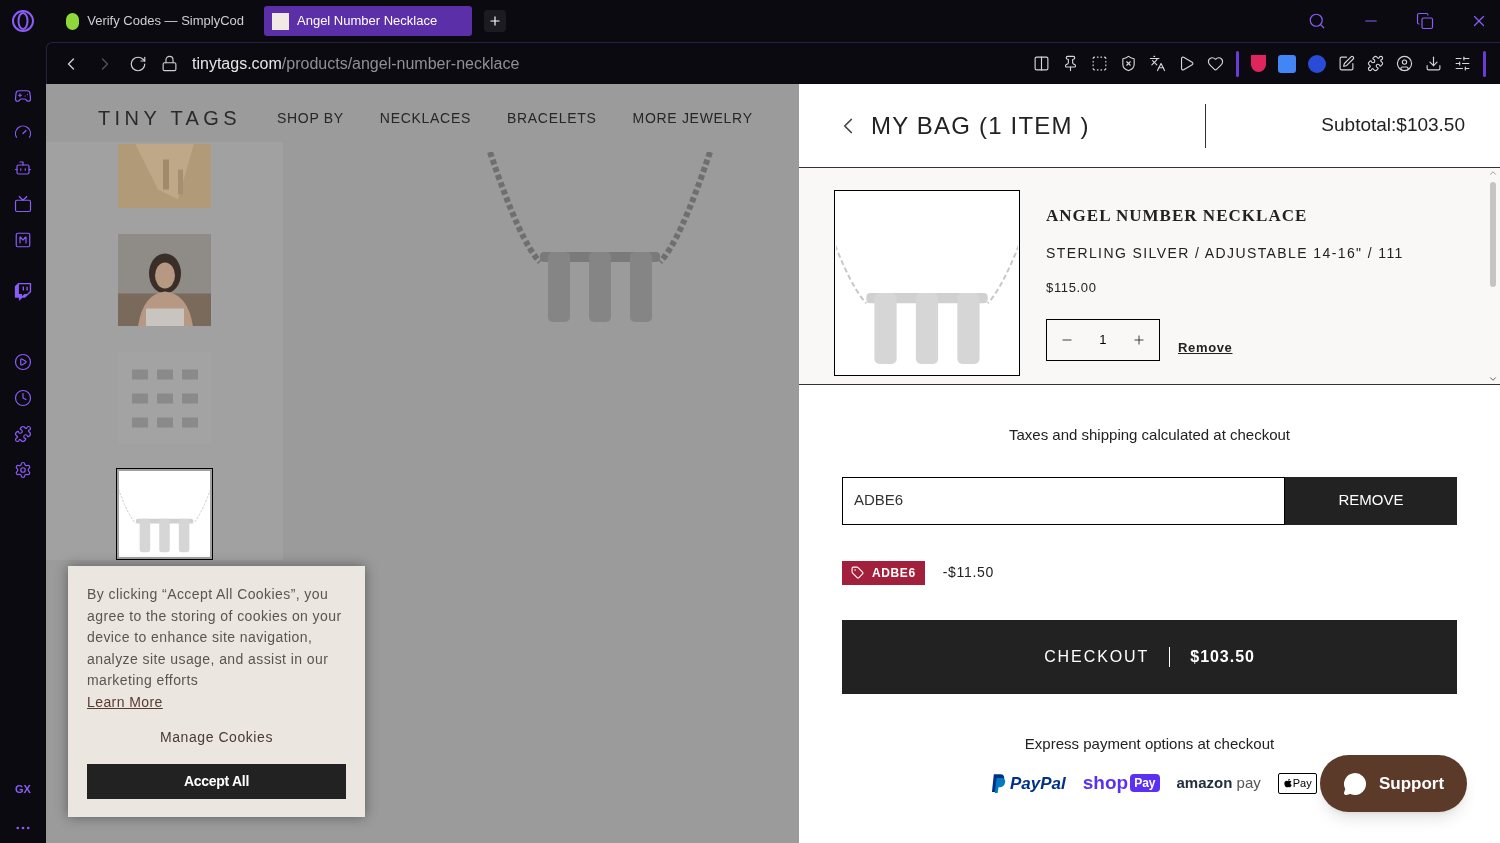 Image resolution: width=1500 pixels, height=843 pixels. What do you see at coordinates (1149, 656) in the screenshot?
I see `checkout-button: CHECKOUT $103.50` at bounding box center [1149, 656].